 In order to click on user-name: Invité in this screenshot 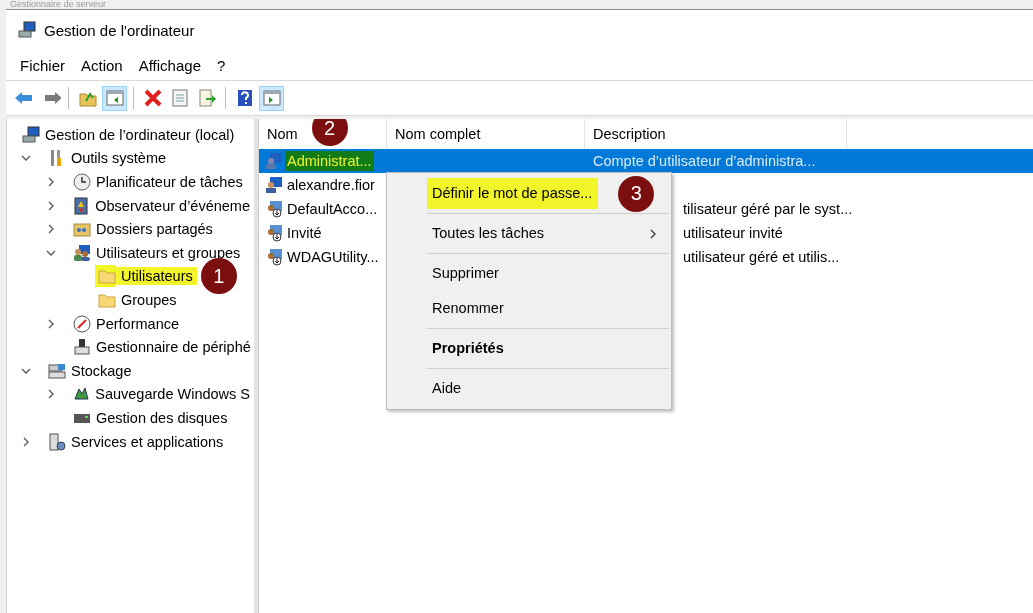, I will do `click(304, 233)`.